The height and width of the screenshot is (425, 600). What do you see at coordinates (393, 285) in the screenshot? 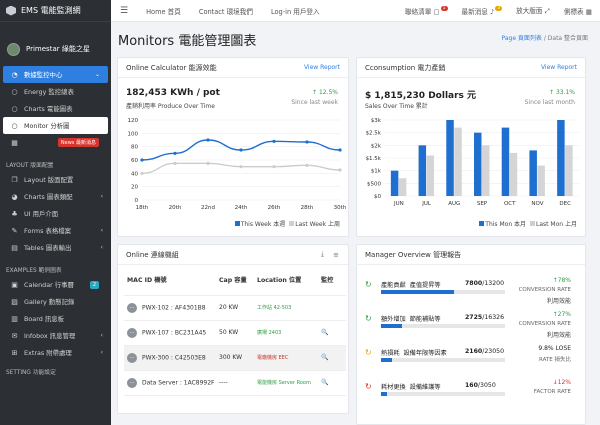
I see `label-main: 產能貢獻` at bounding box center [393, 285].